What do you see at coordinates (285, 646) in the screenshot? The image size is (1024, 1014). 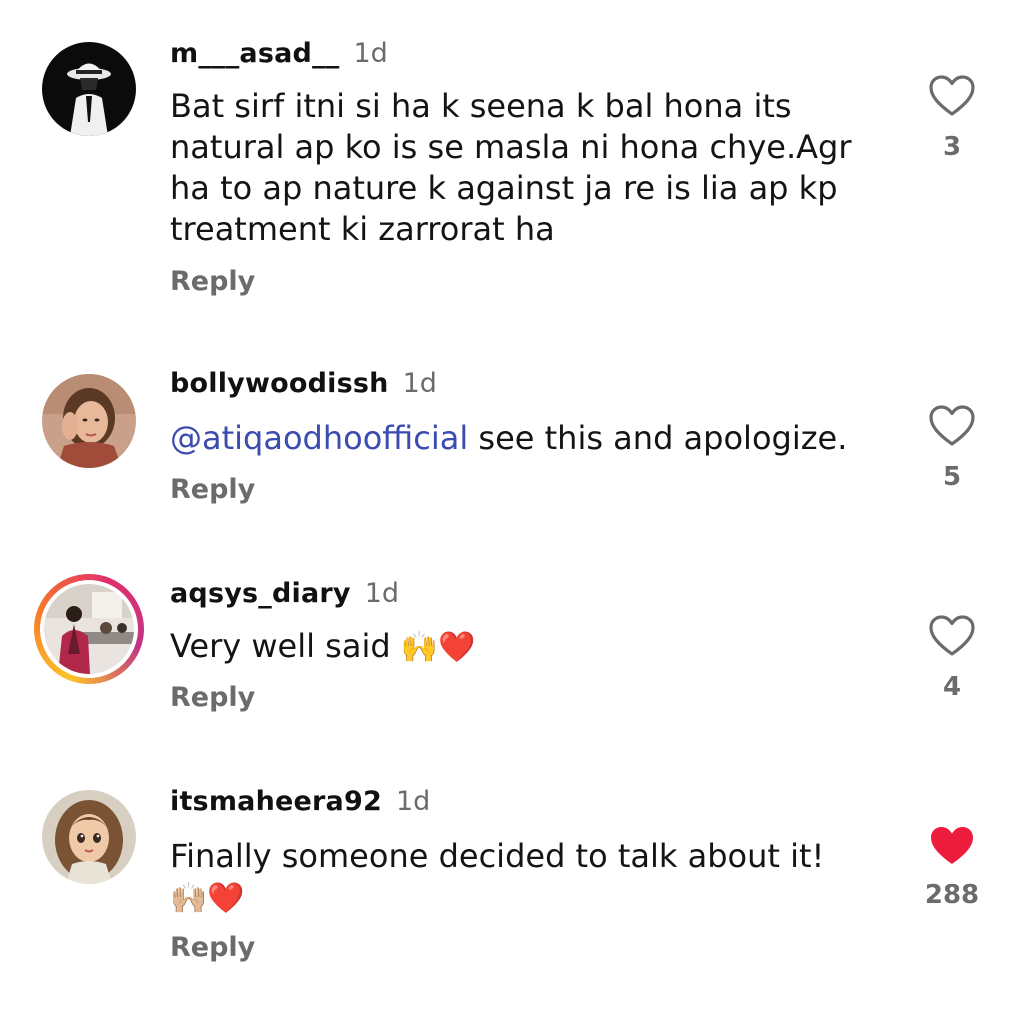 I see `comment-body: Very well said` at bounding box center [285, 646].